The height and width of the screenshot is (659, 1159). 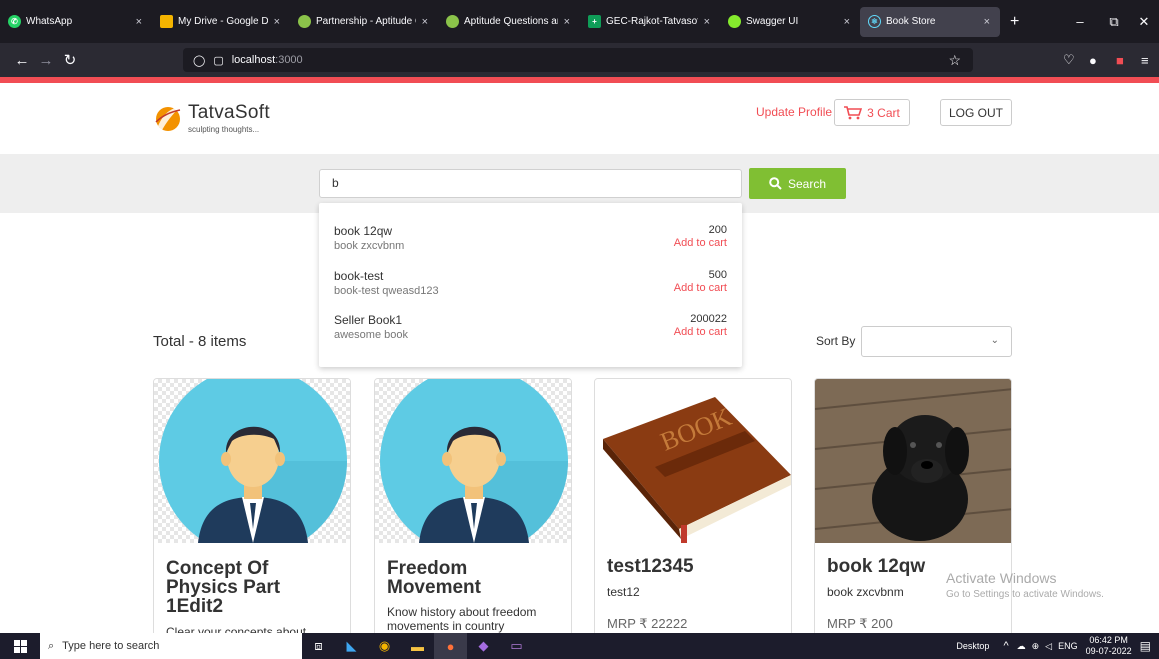 What do you see at coordinates (386, 291) in the screenshot?
I see `suggestion-desc: book-test qweasd123` at bounding box center [386, 291].